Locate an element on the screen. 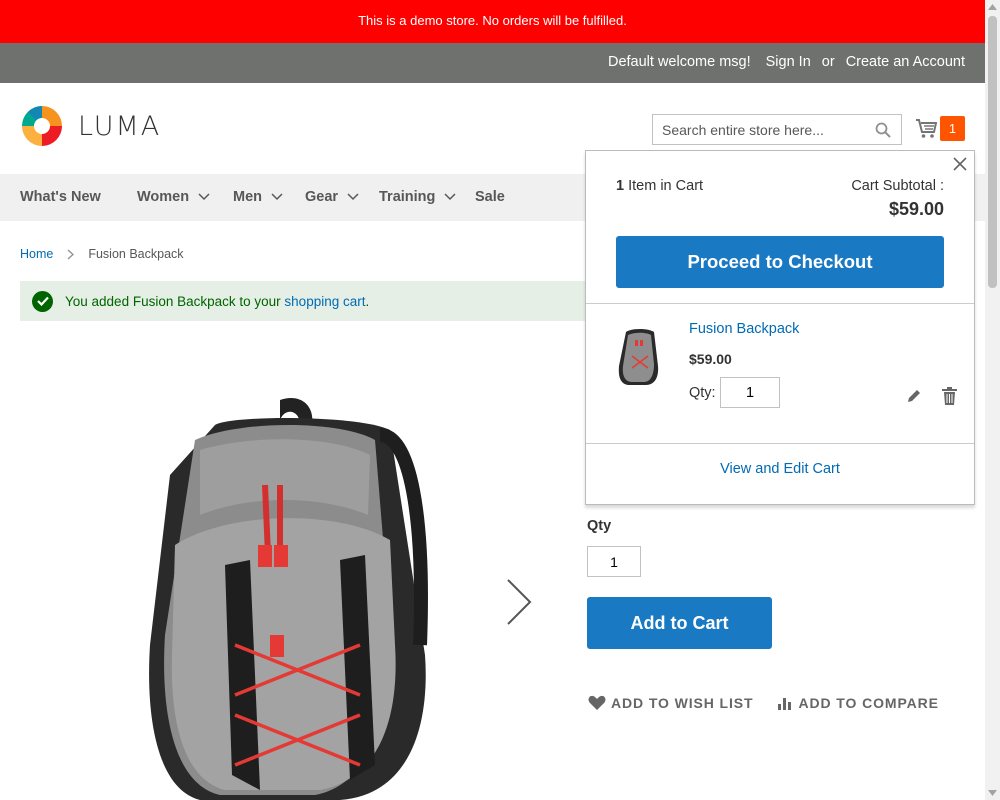  chevron-right-icon is located at coordinates (71, 254).